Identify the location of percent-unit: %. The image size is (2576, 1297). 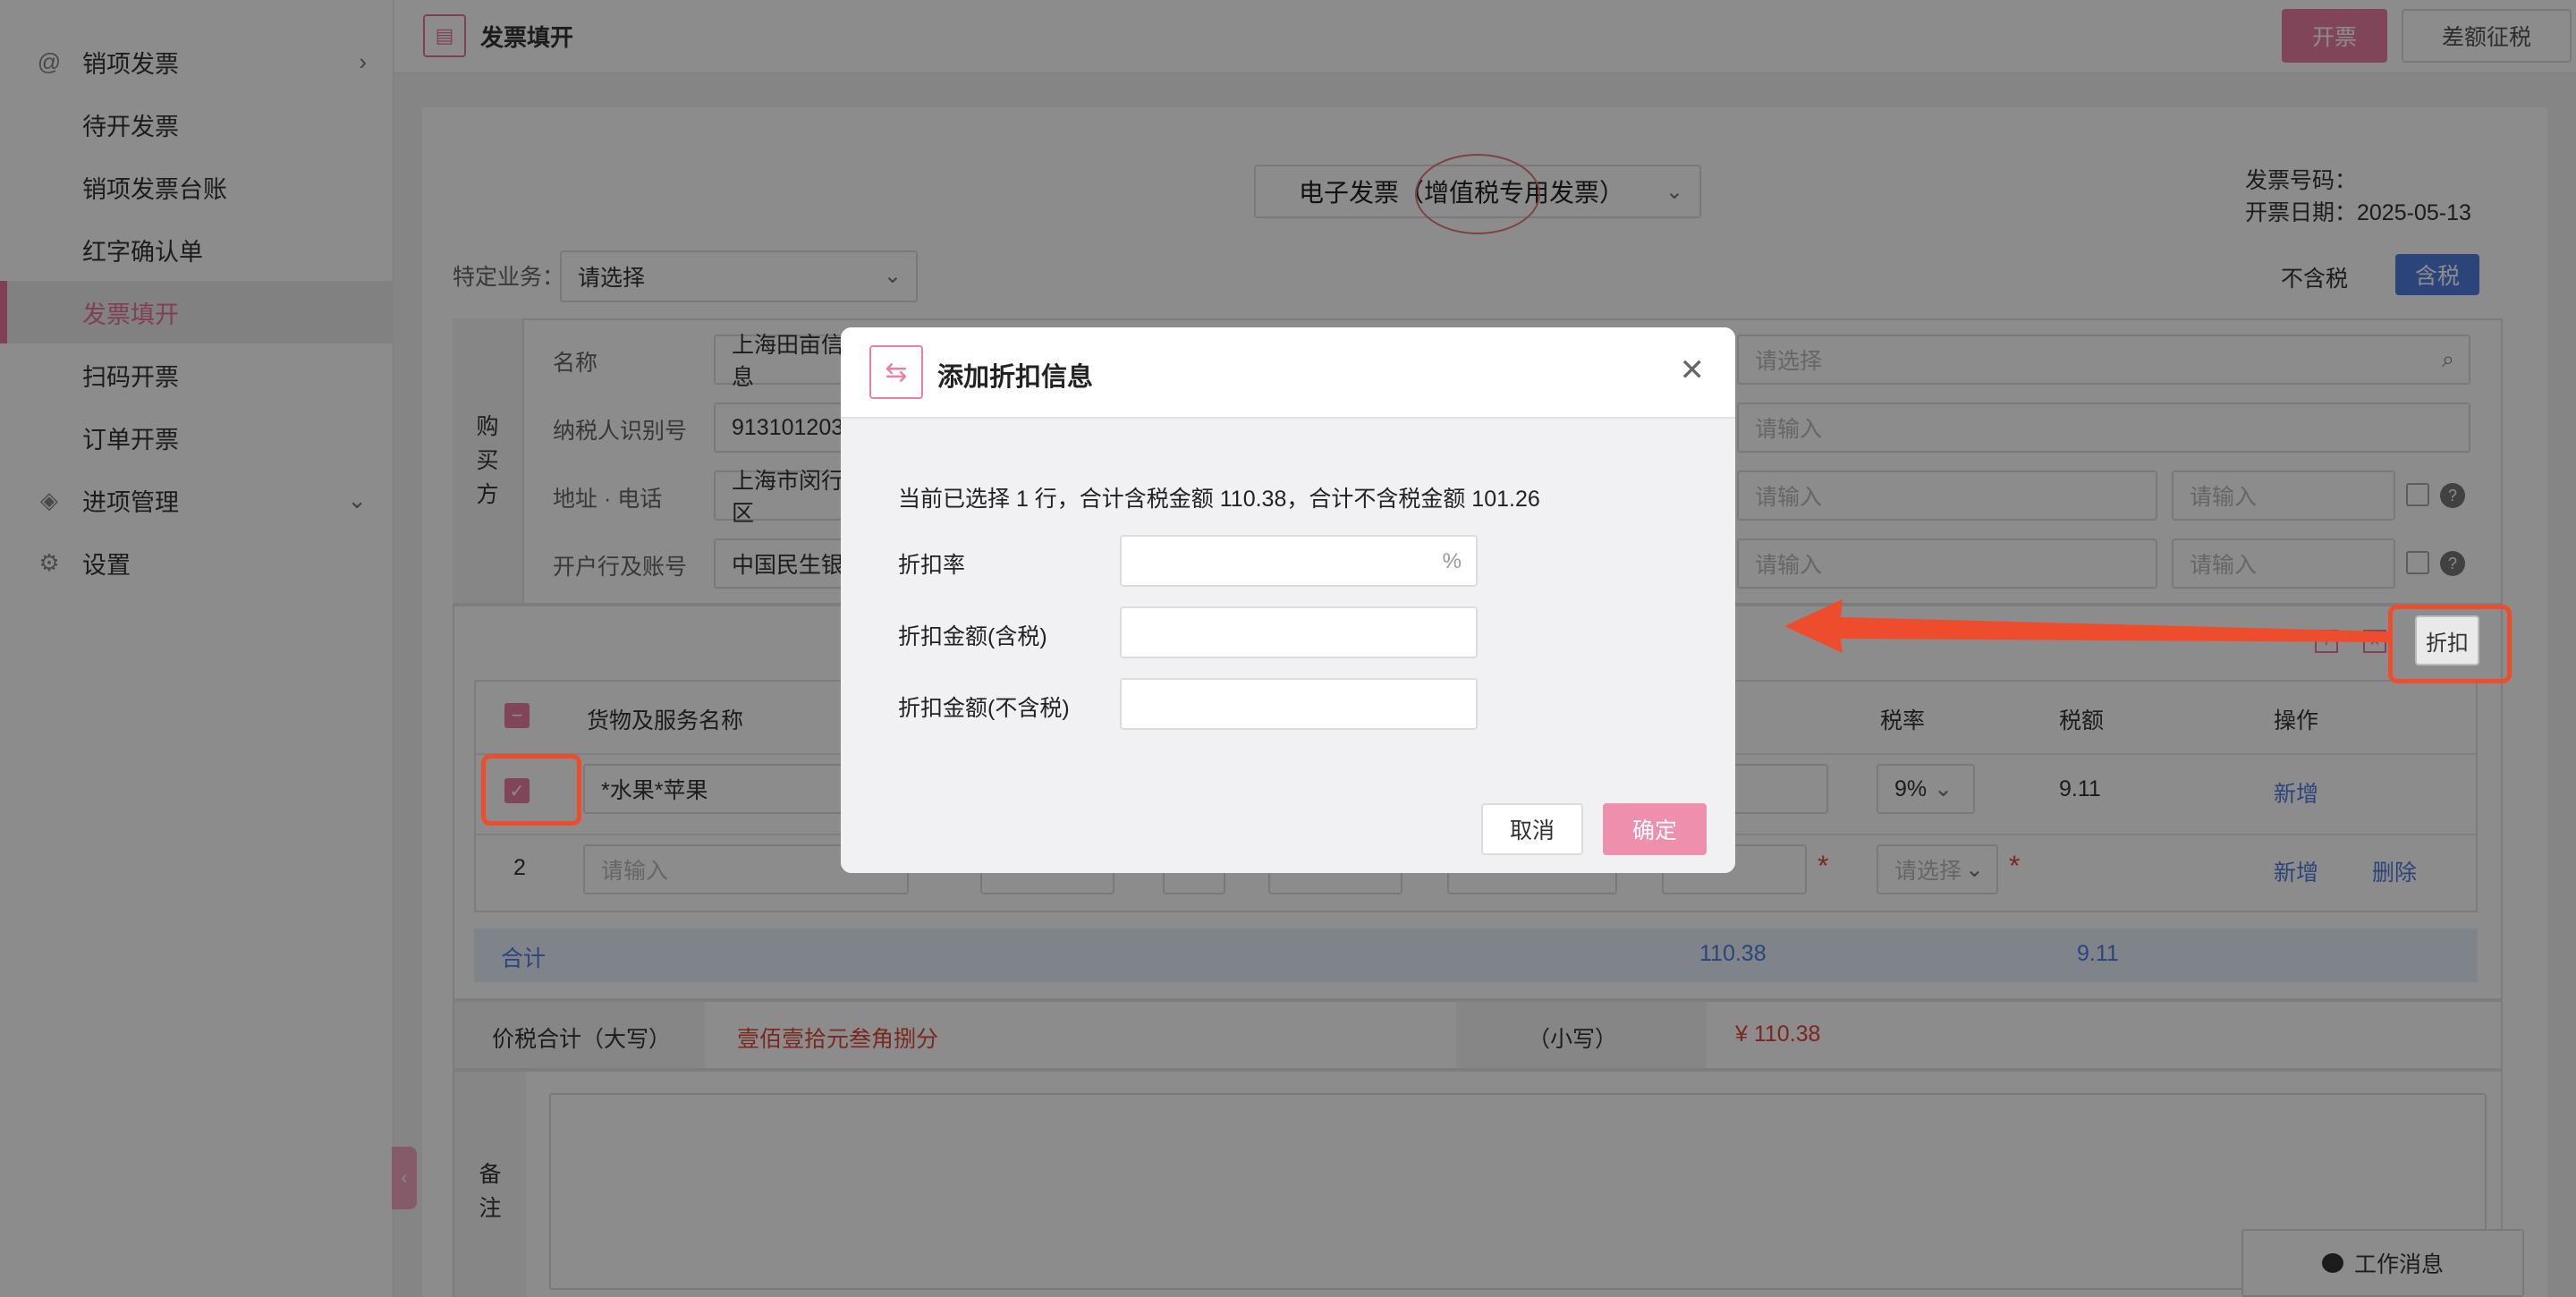
(1452, 561).